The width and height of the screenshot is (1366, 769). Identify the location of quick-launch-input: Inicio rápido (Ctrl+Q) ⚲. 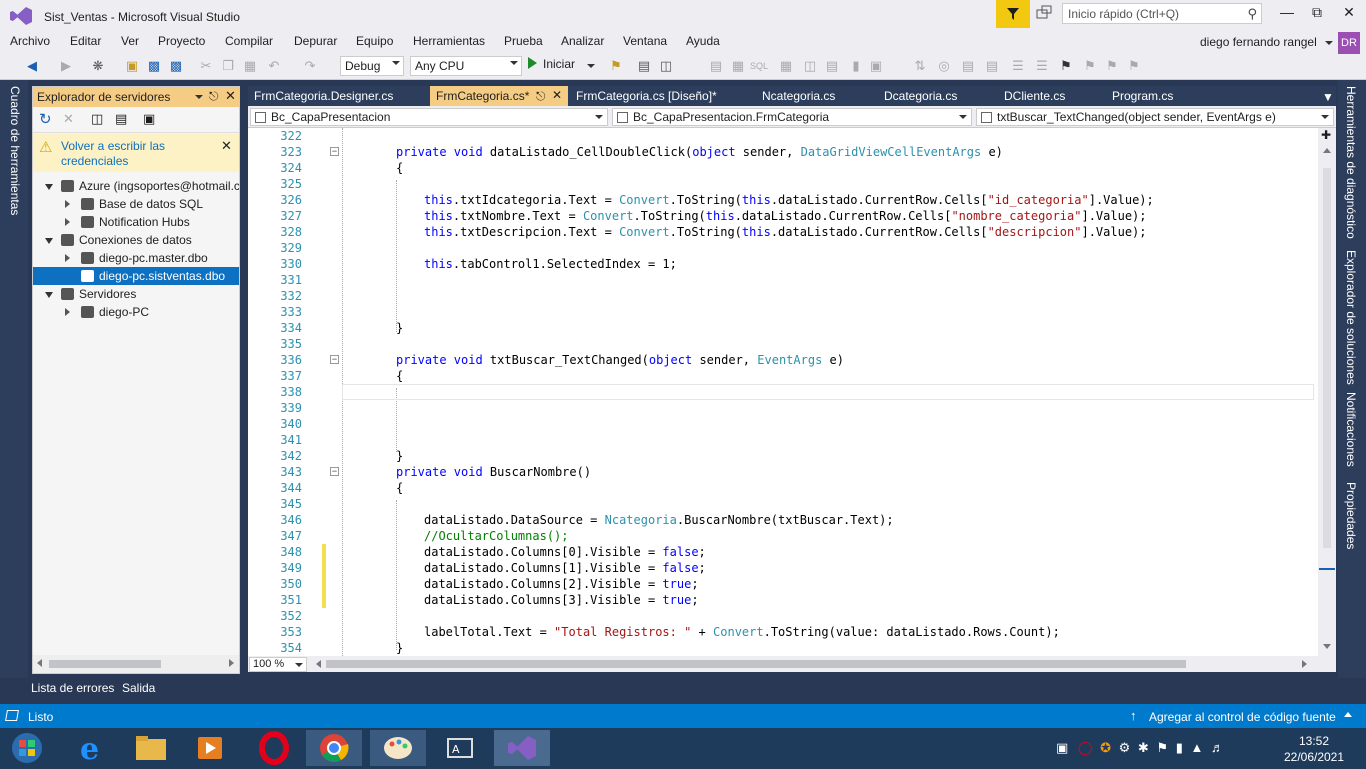
(1162, 13).